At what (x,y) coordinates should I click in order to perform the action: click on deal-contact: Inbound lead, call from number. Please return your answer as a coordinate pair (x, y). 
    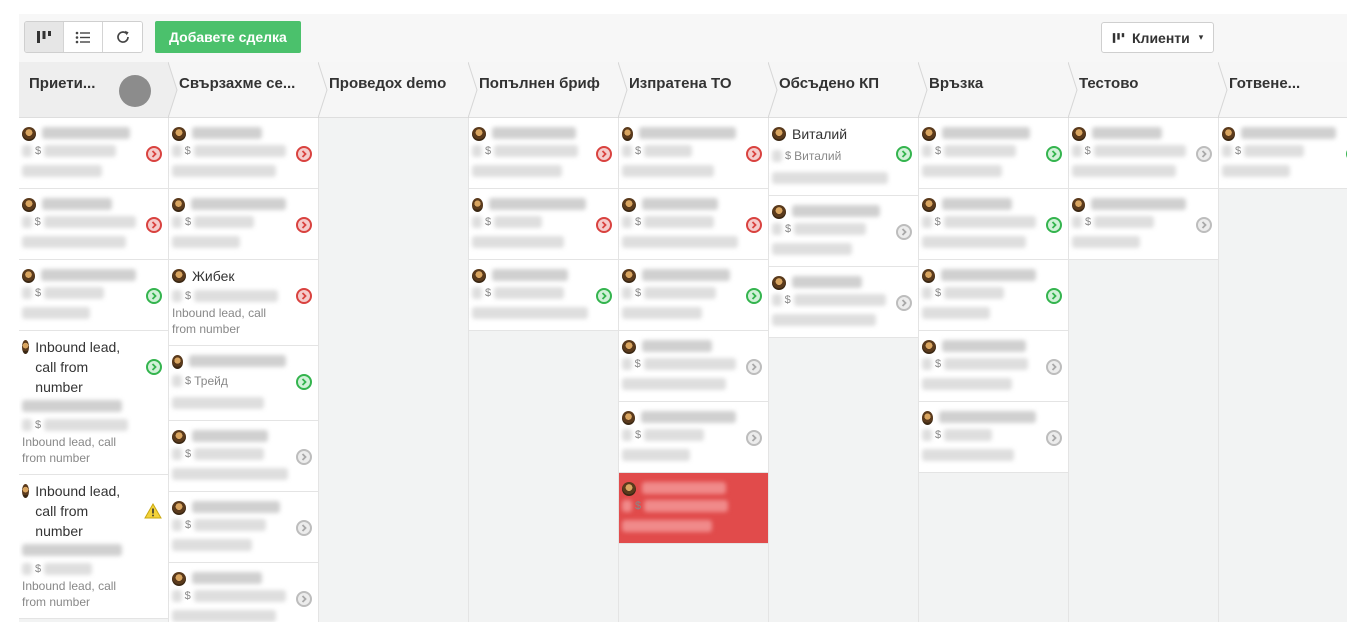
    Looking at the image, I should click on (219, 321).